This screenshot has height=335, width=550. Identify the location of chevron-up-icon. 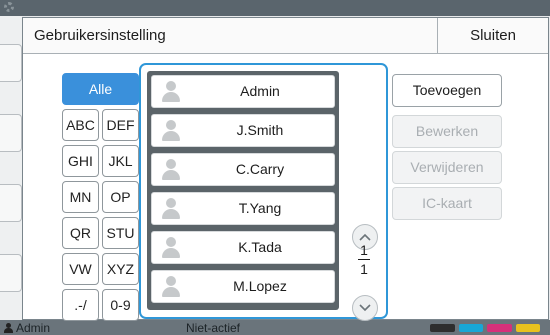
(365, 237).